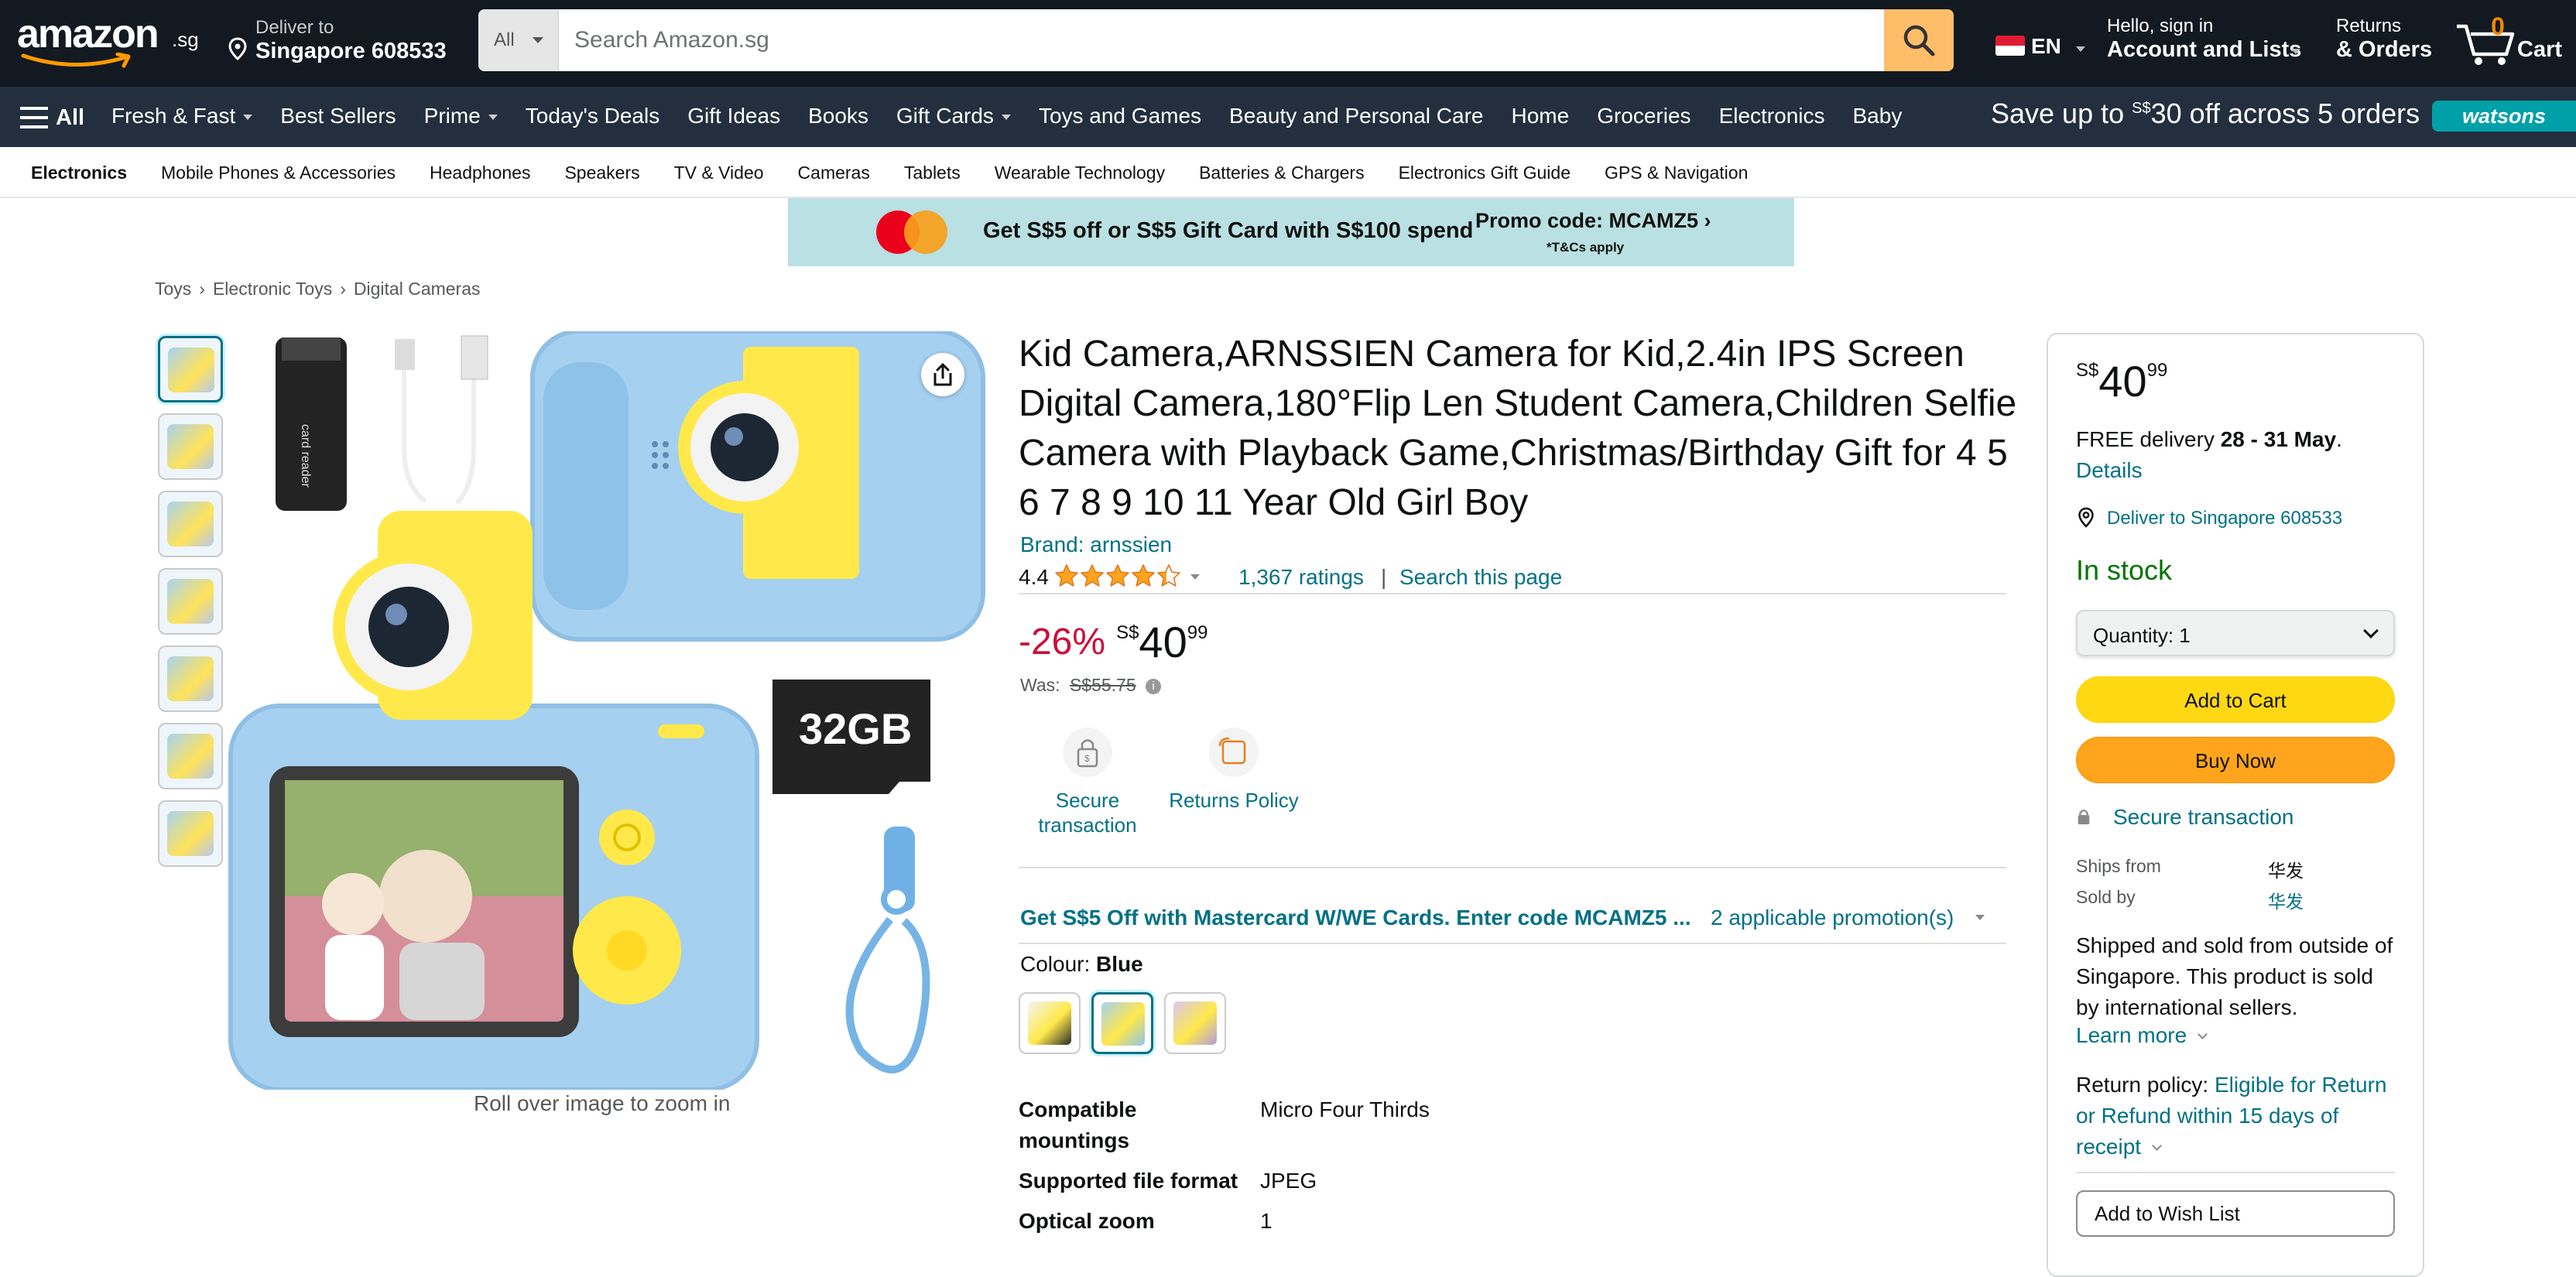  I want to click on lanyard-illustration, so click(887, 950).